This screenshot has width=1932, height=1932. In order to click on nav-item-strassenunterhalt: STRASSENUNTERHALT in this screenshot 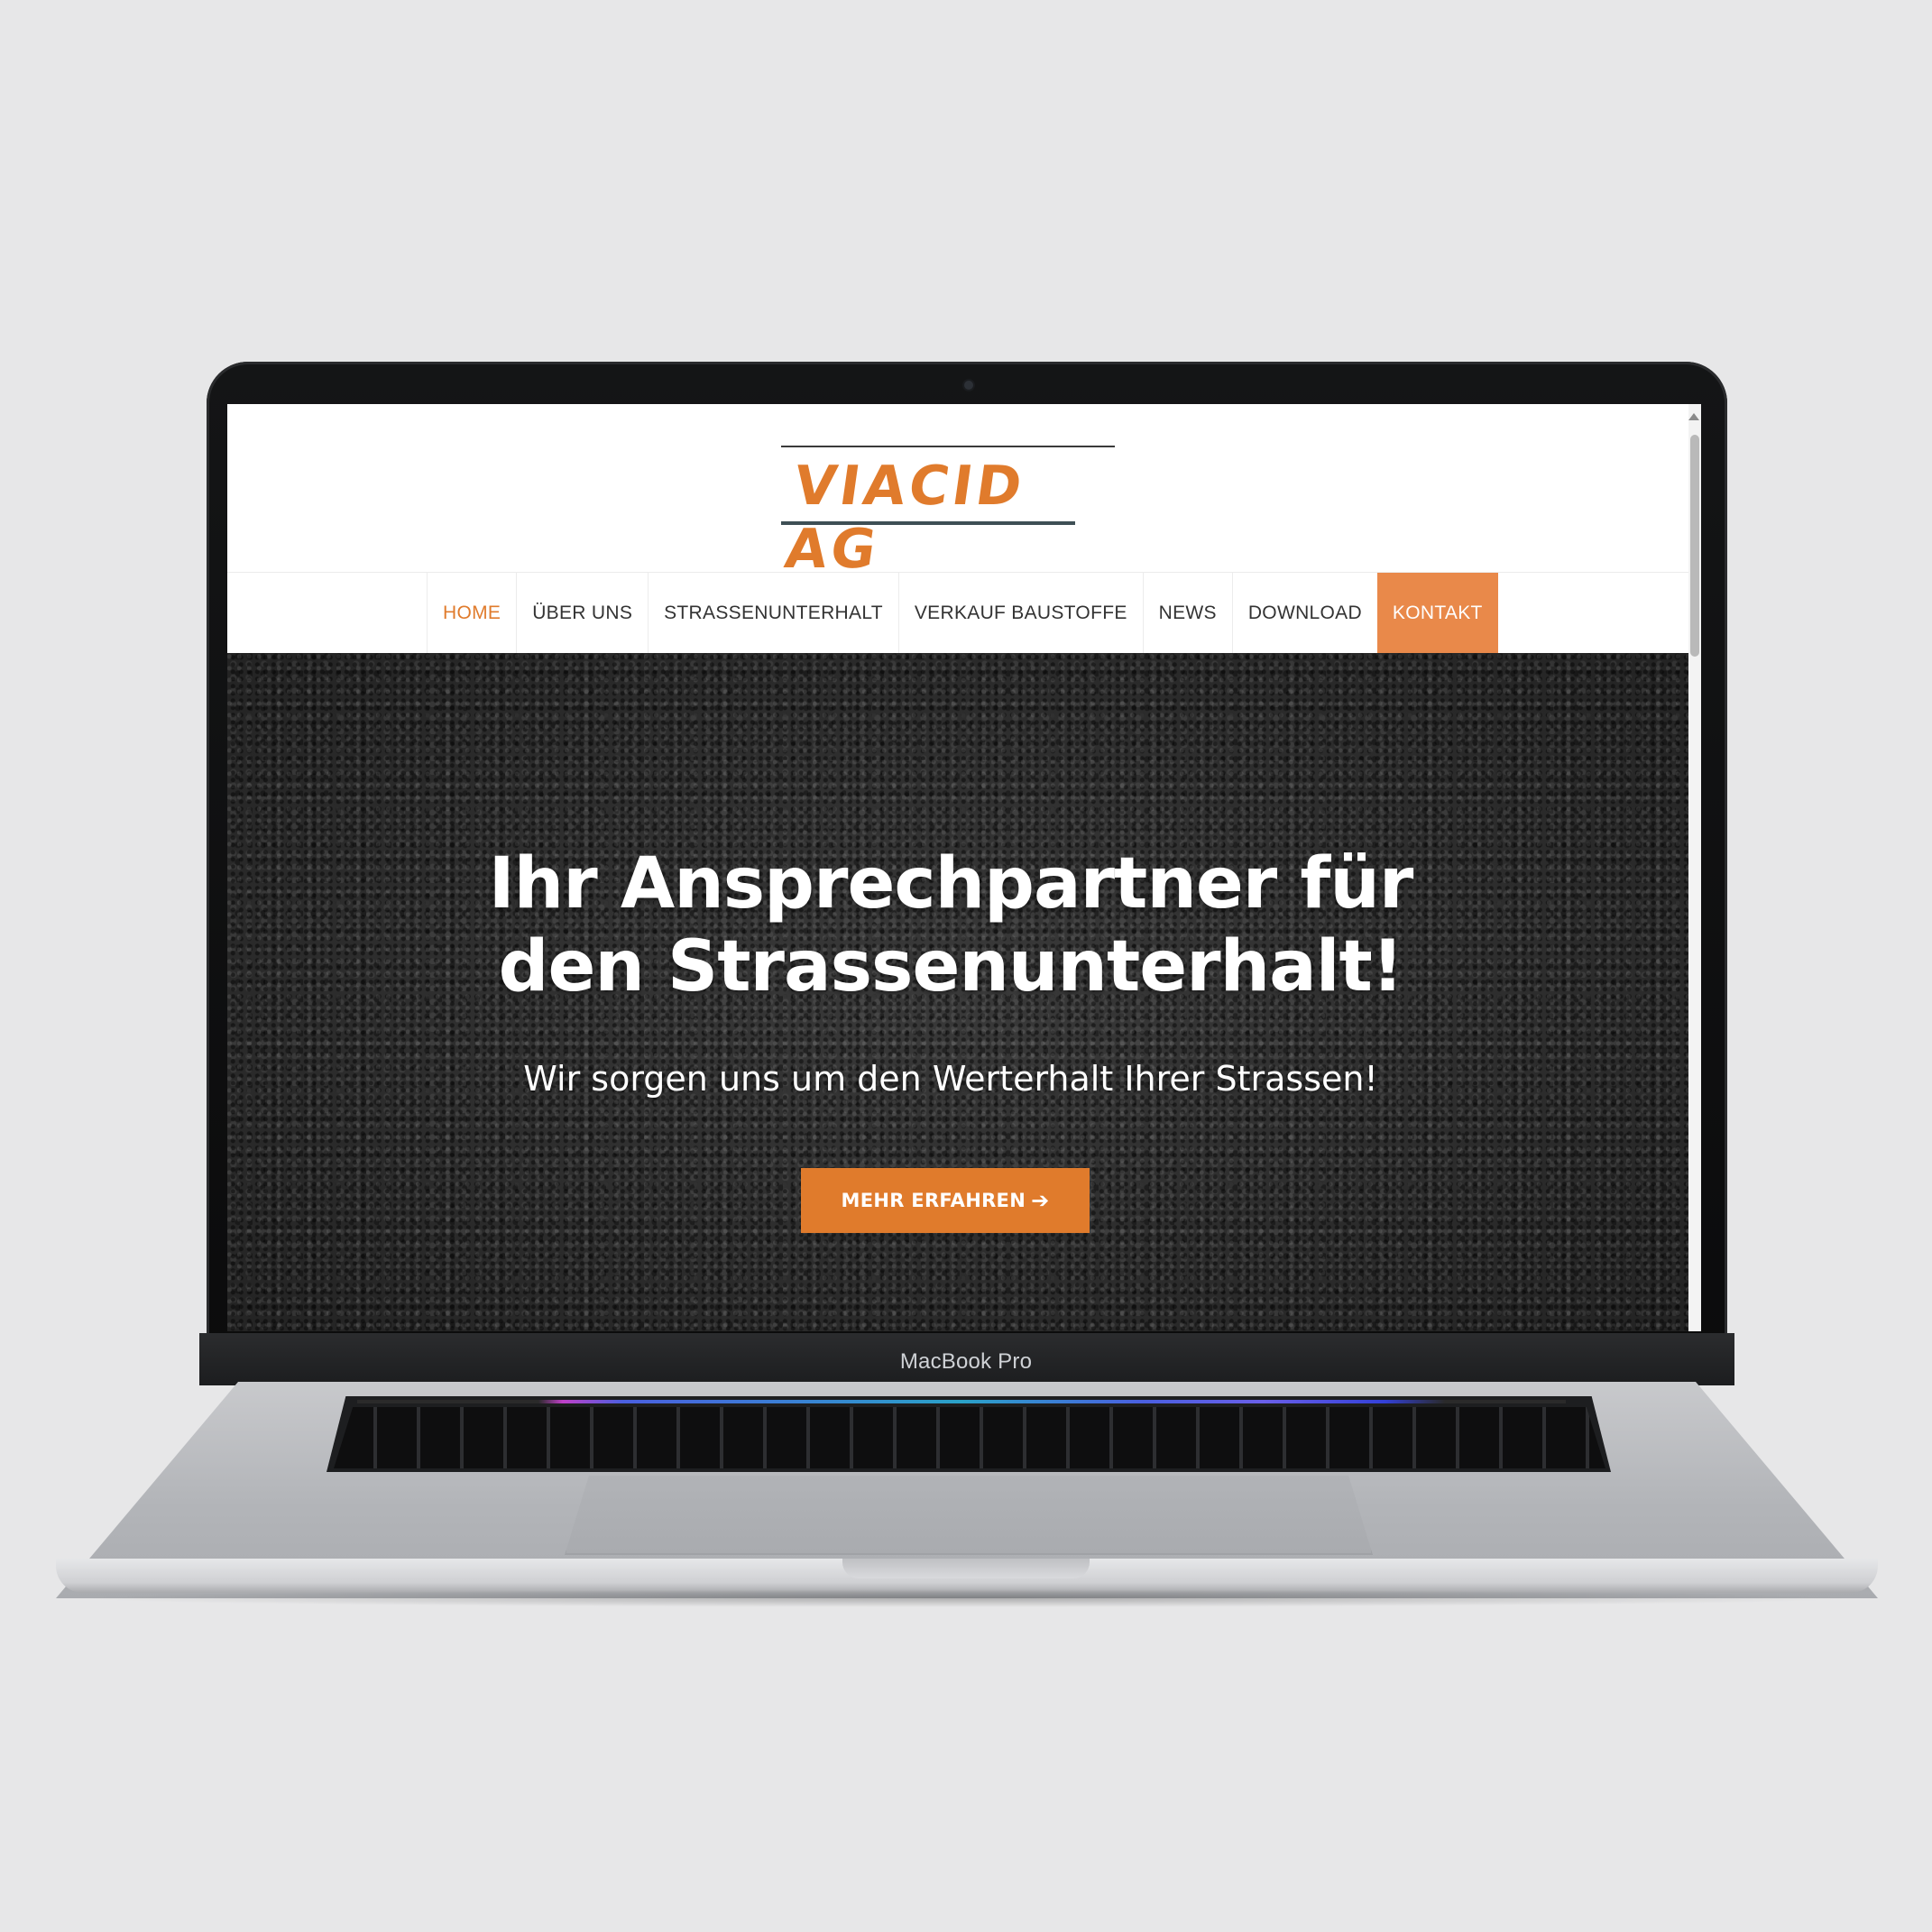, I will do `click(773, 613)`.